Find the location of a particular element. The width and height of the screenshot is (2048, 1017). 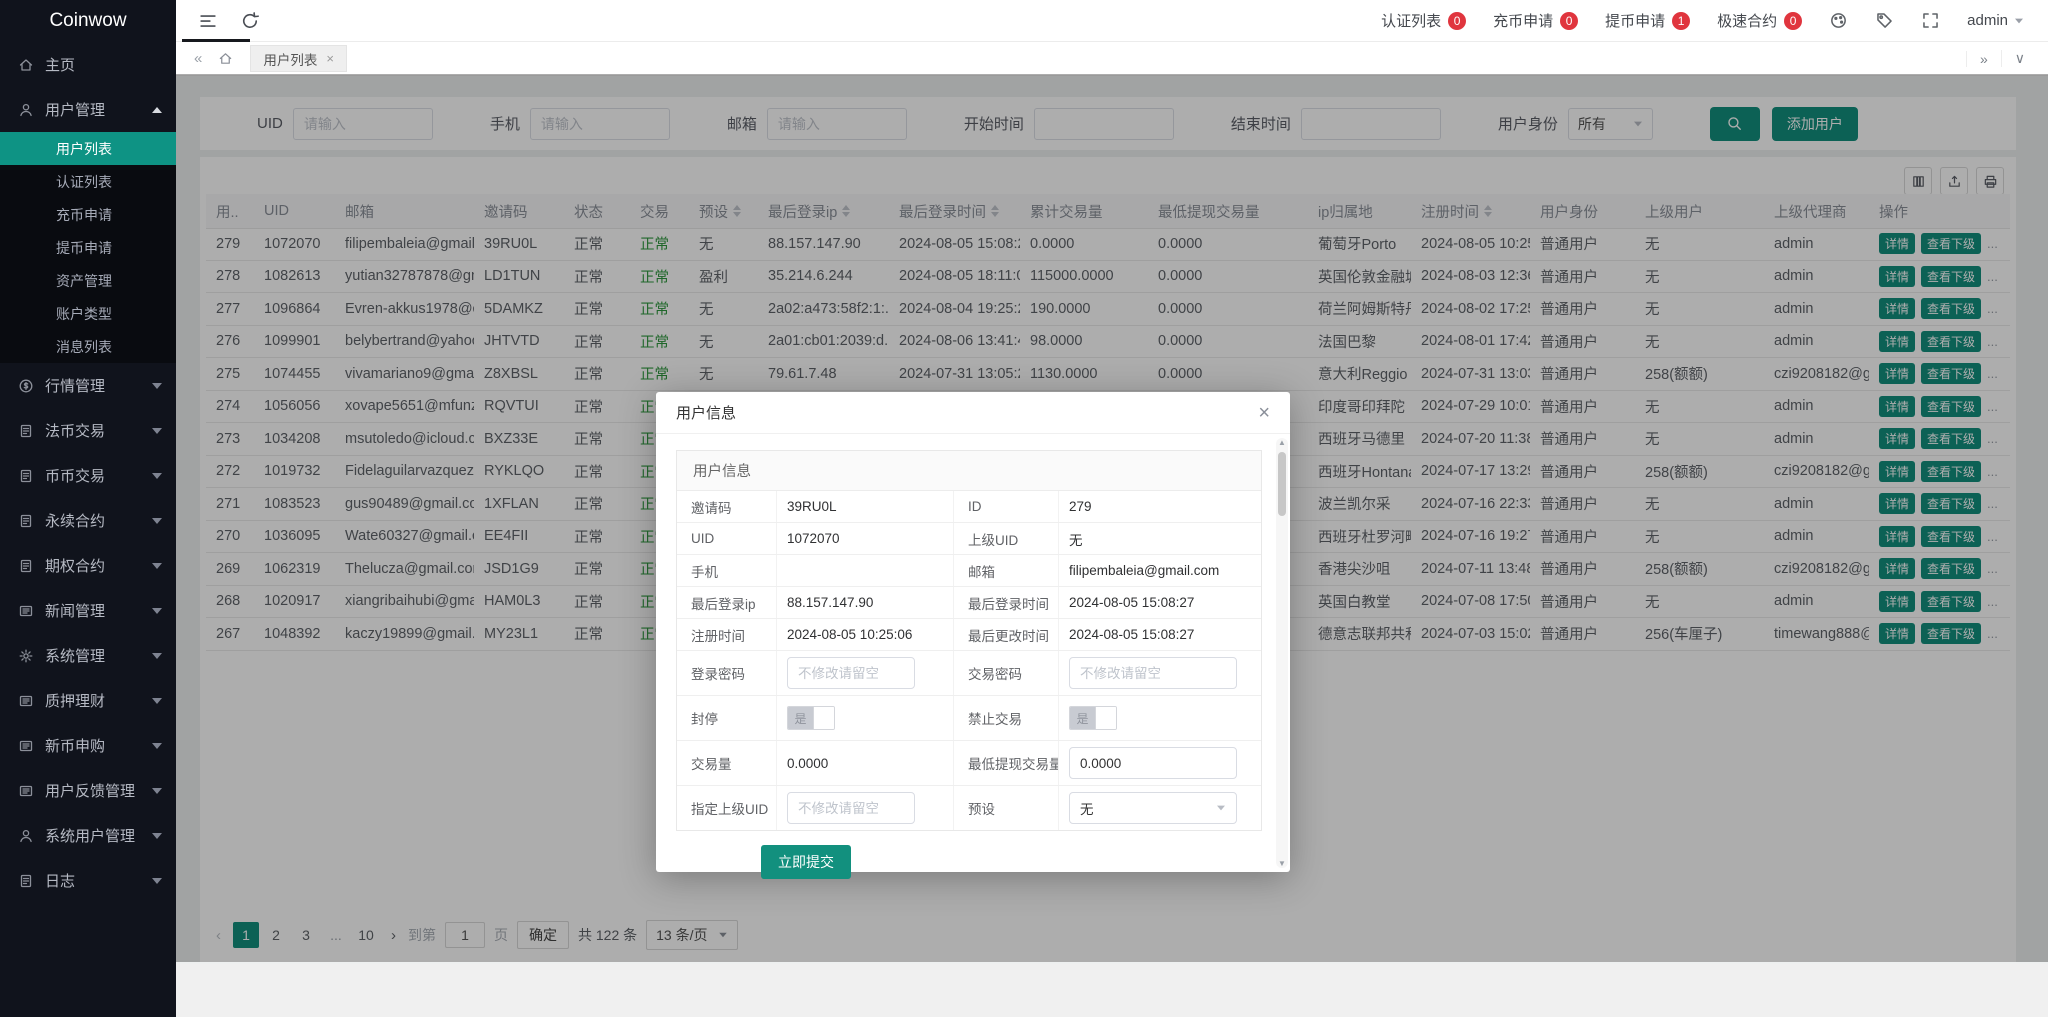

field-value-指定上级UID is located at coordinates (865, 808).